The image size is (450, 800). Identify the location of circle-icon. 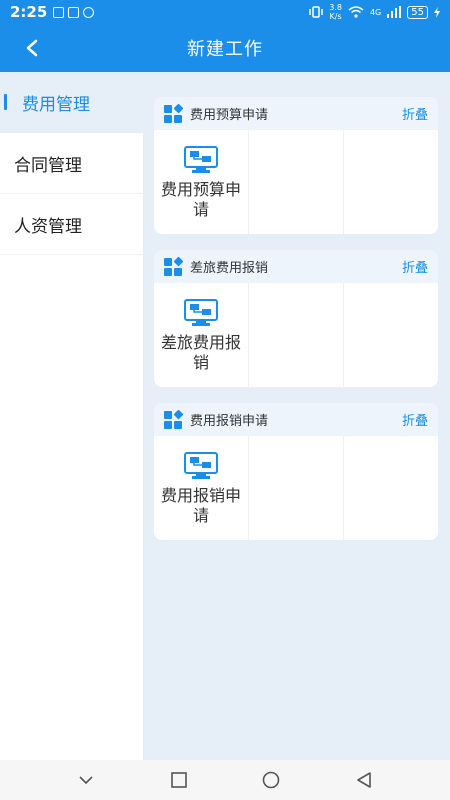
(271, 780).